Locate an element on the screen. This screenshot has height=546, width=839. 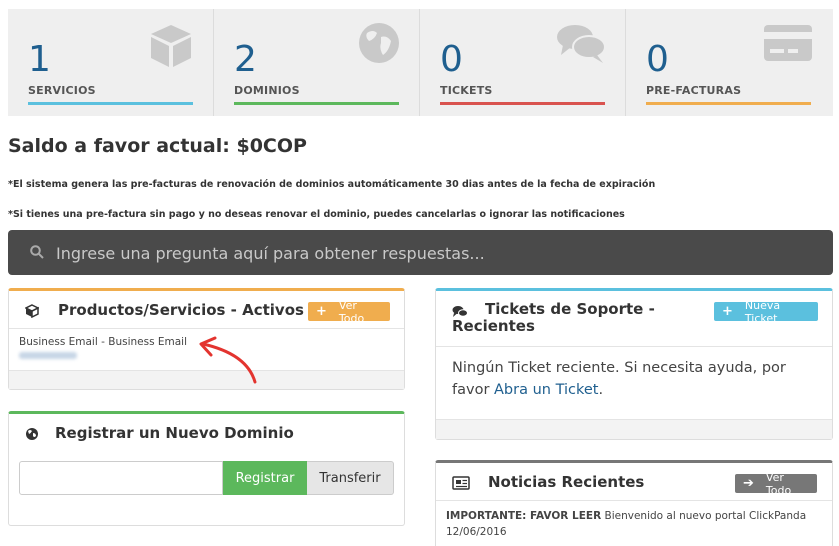
balance-heading: Saldo a favor actual: $0COP is located at coordinates (157, 146).